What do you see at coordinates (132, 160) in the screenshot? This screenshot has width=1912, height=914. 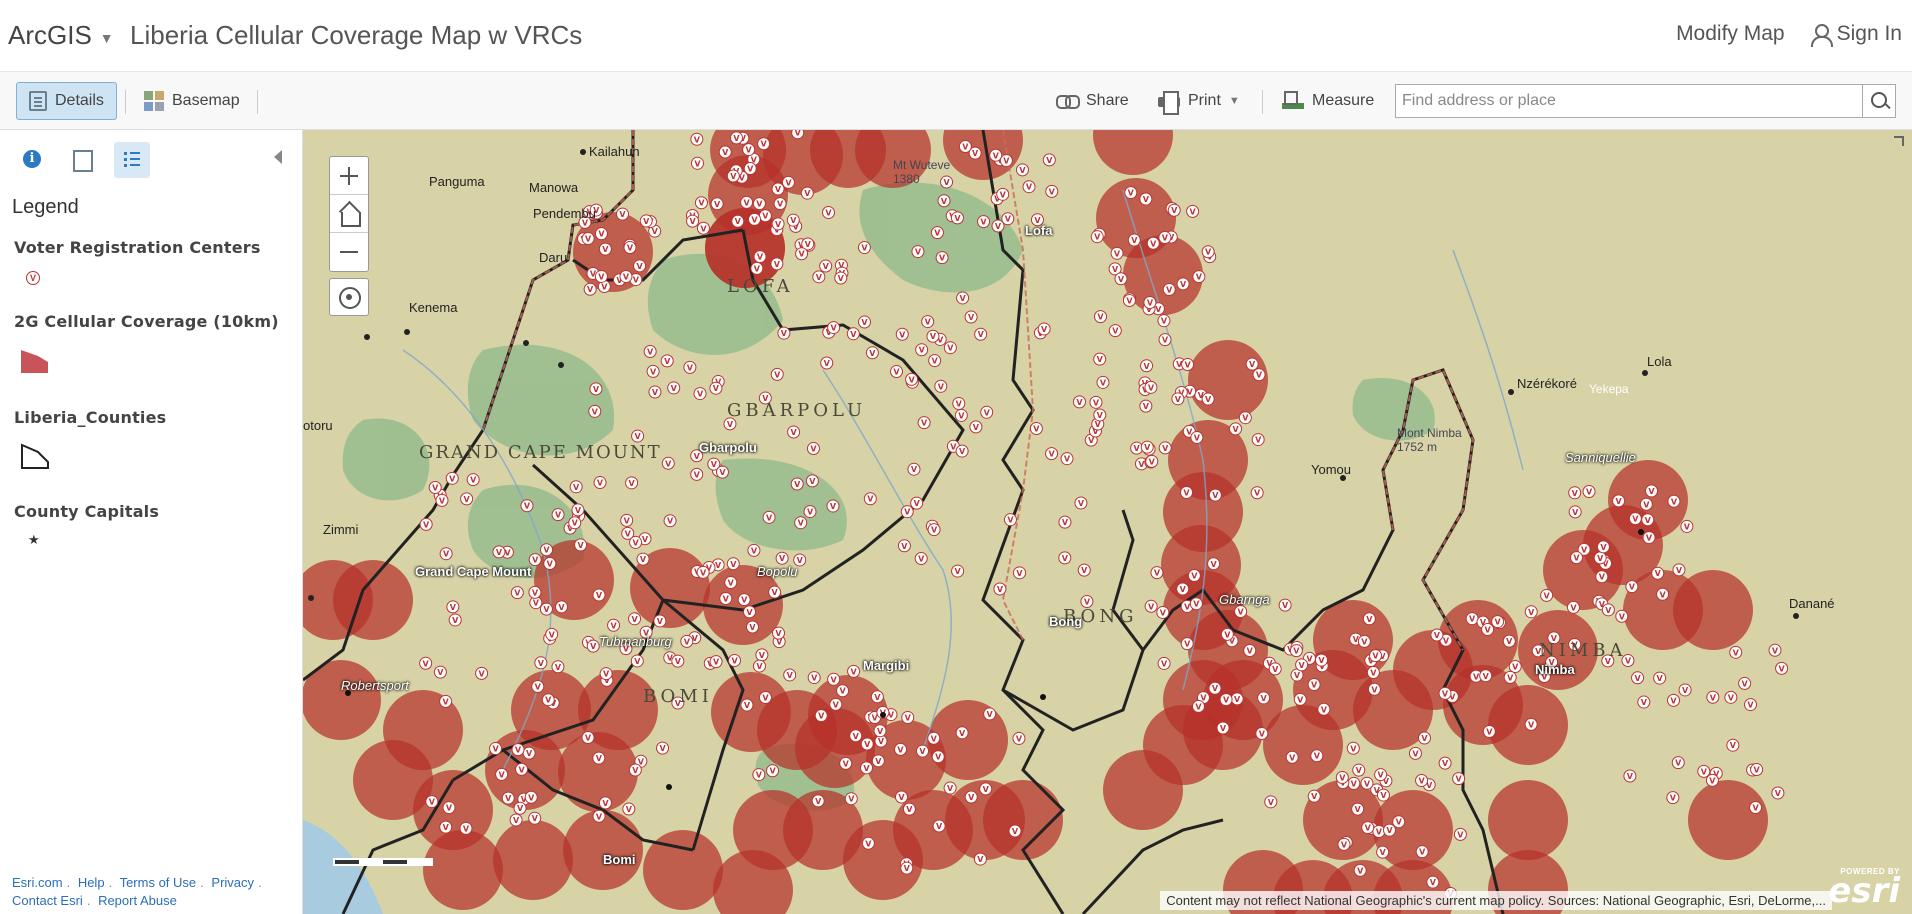 I see `legend-tab-icon` at bounding box center [132, 160].